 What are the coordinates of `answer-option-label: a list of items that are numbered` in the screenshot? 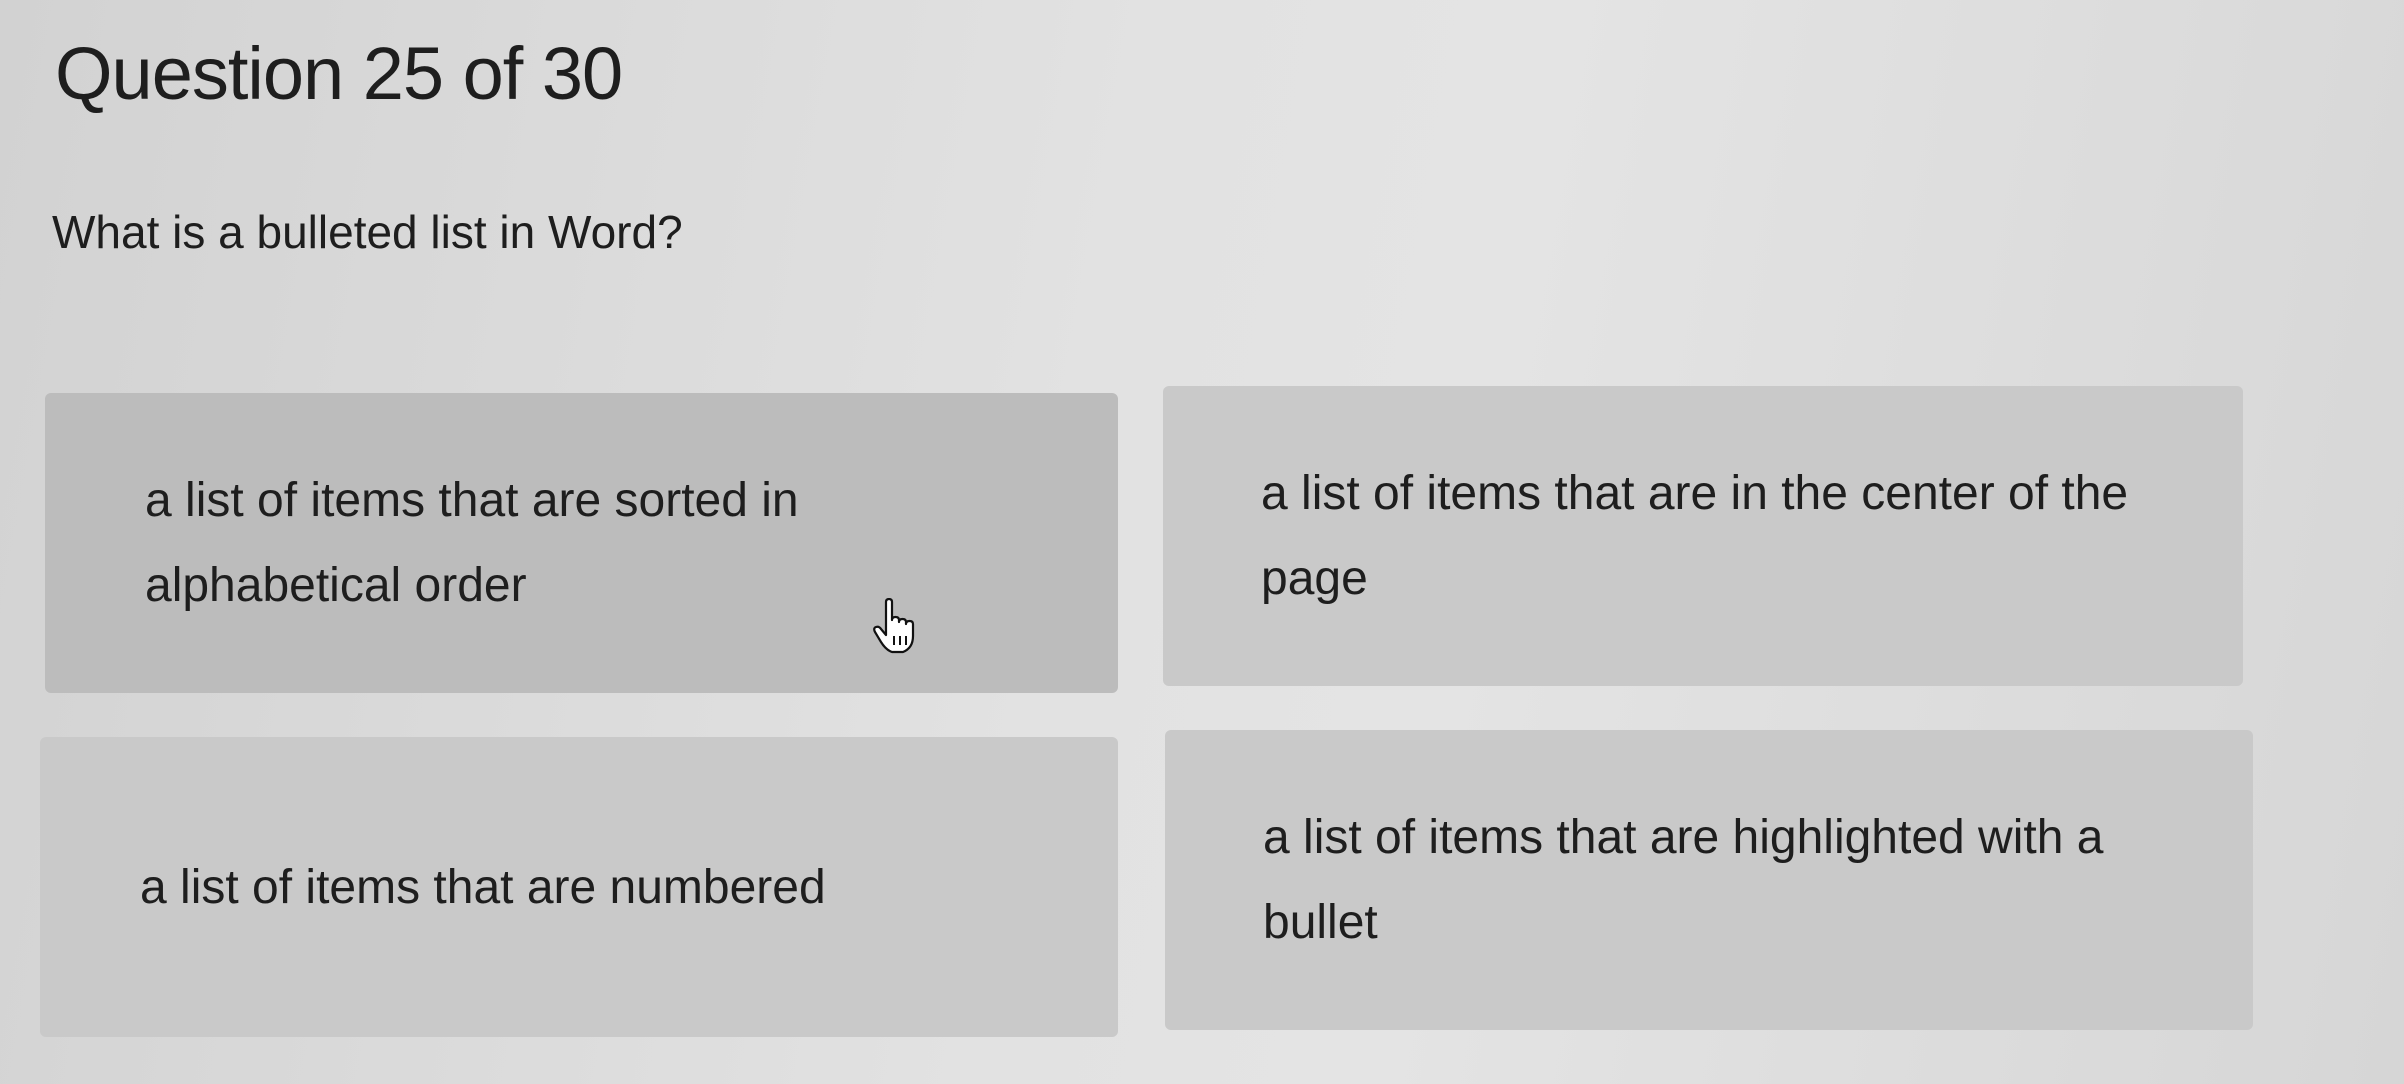 It's located at (483, 887).